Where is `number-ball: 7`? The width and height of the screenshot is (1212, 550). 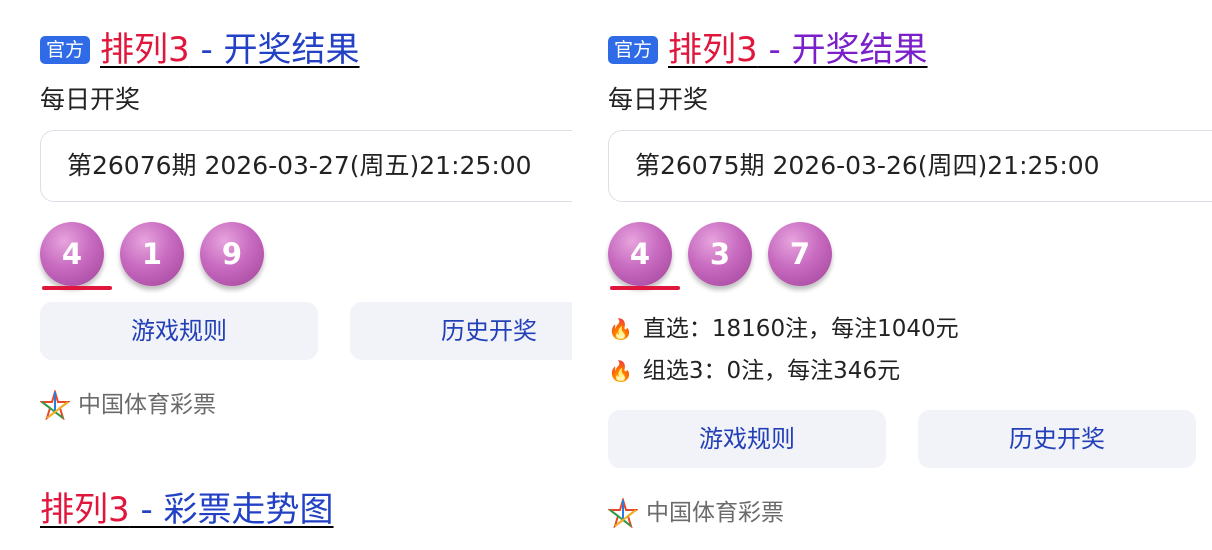 number-ball: 7 is located at coordinates (800, 254).